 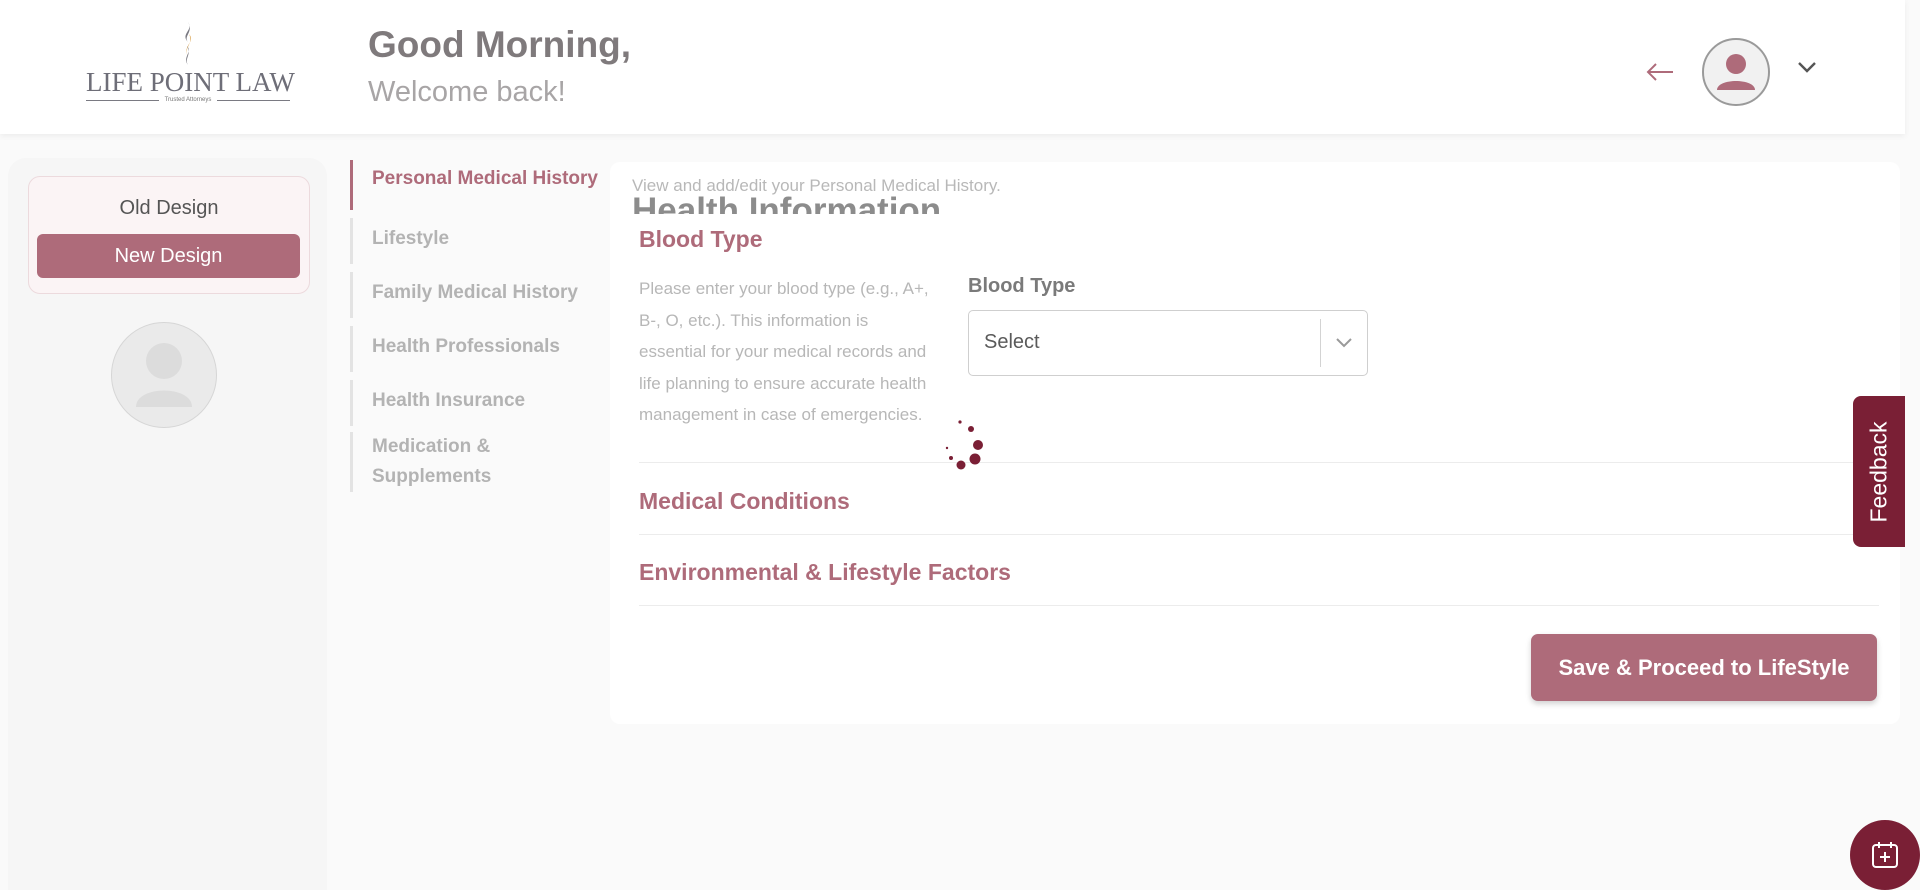 What do you see at coordinates (1168, 343) in the screenshot?
I see `blood-type-select: Select` at bounding box center [1168, 343].